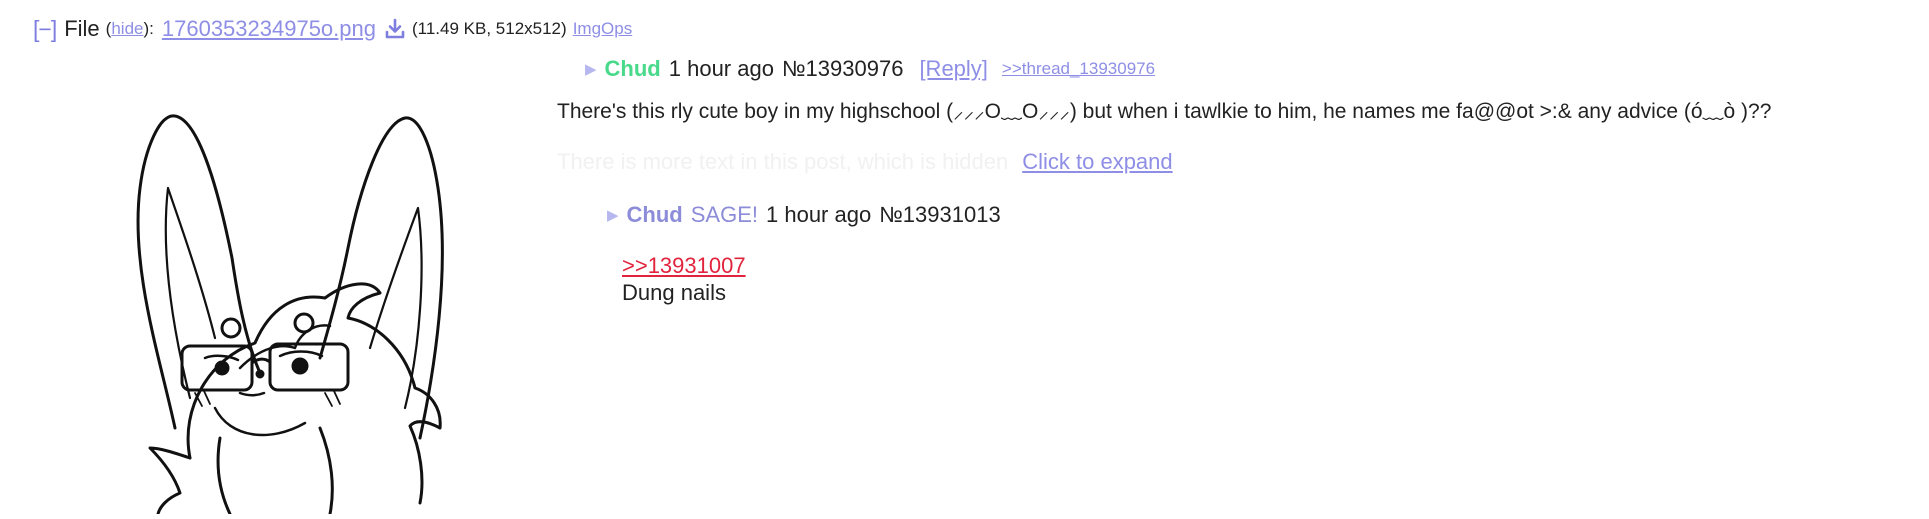 The height and width of the screenshot is (519, 1929). Describe the element at coordinates (632, 68) in the screenshot. I see `poster-name: Chud` at that location.